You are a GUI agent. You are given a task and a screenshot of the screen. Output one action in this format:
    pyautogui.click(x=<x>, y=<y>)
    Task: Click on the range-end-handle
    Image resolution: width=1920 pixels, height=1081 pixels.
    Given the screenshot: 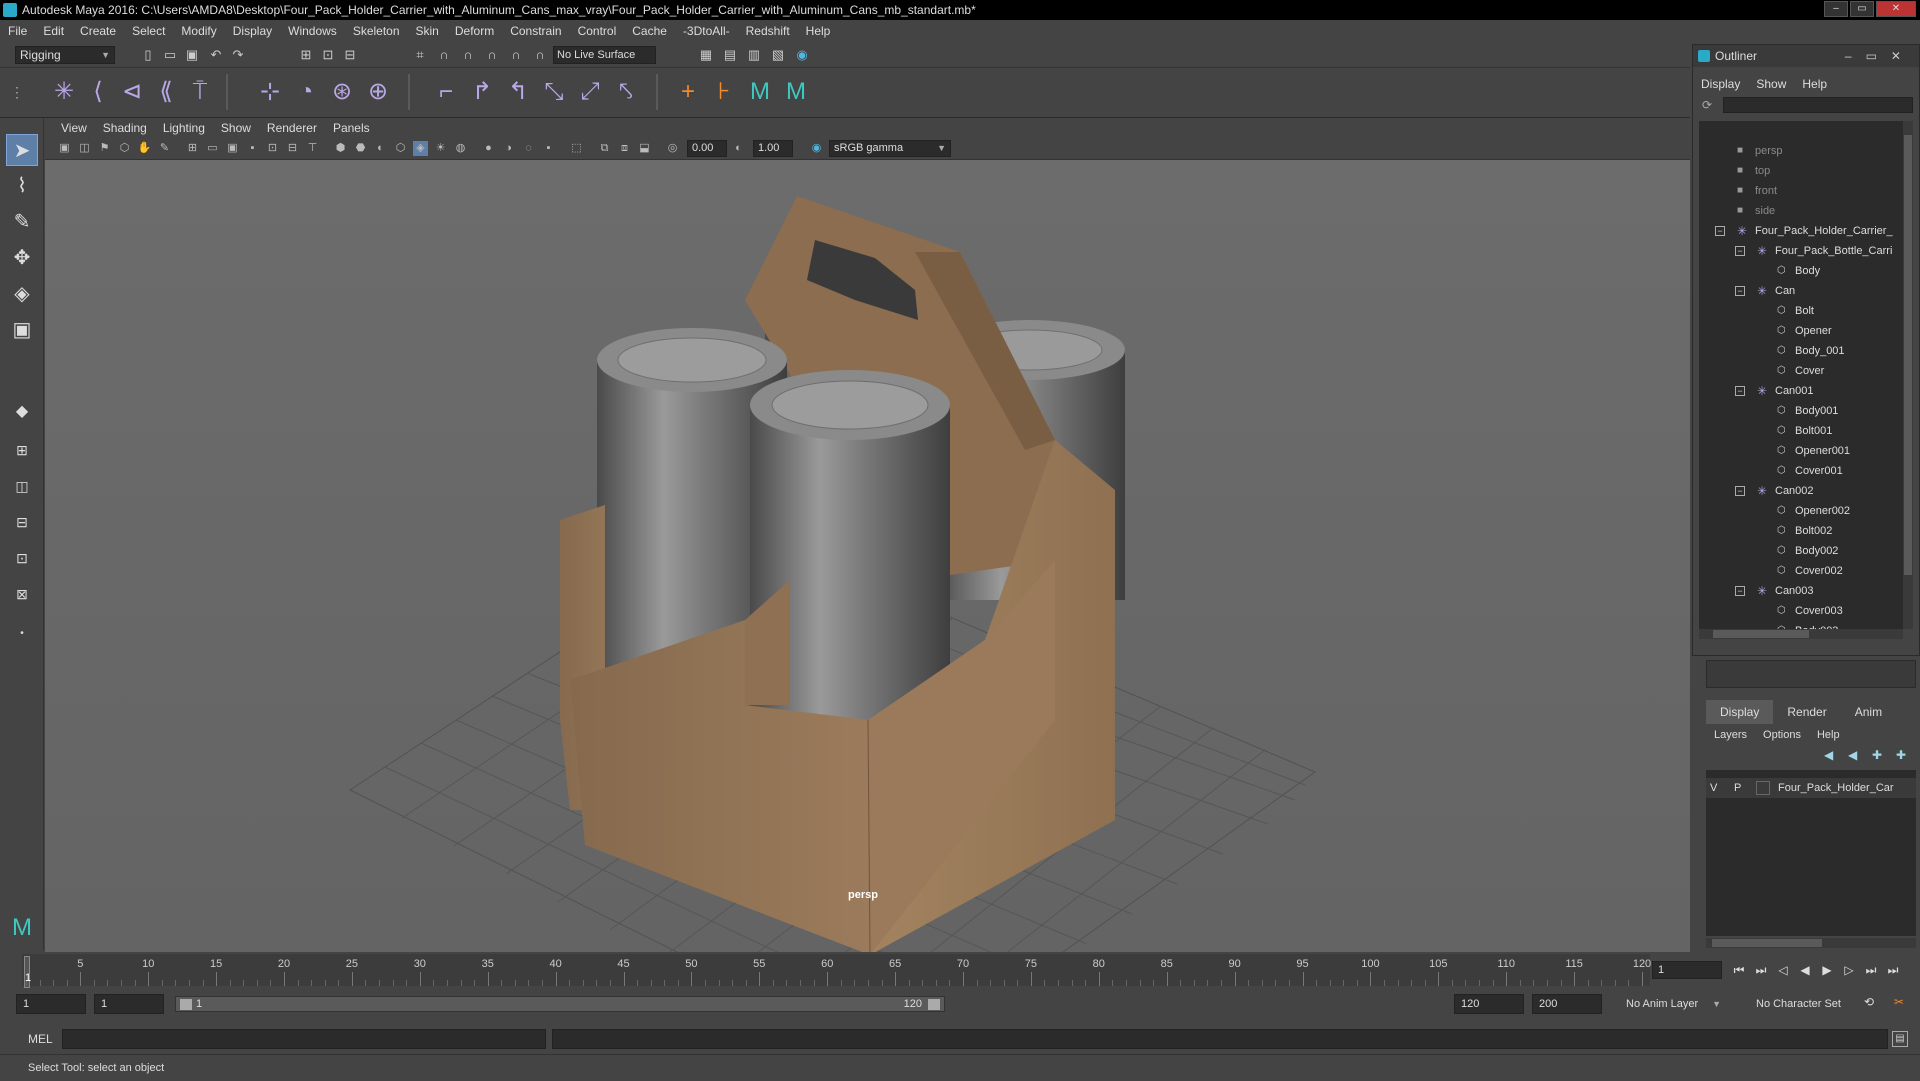 What is the action you would take?
    pyautogui.click(x=934, y=1004)
    